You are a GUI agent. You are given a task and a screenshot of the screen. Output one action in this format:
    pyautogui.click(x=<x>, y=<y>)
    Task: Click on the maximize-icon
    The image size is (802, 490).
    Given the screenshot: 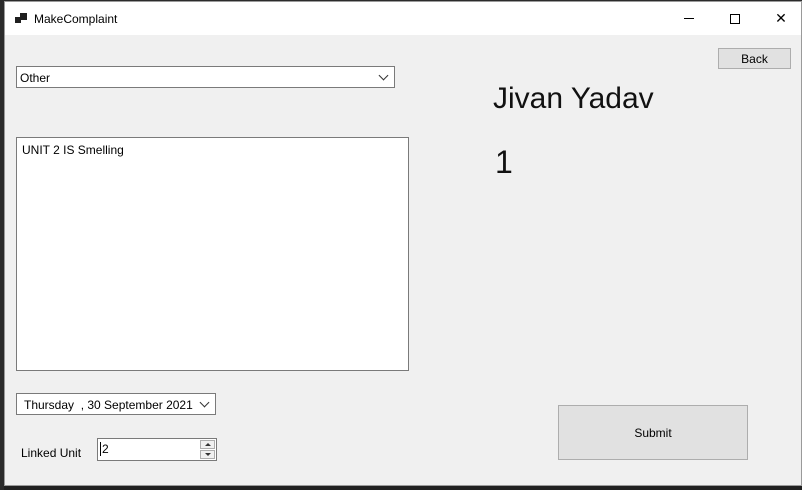 What is the action you would take?
    pyautogui.click(x=735, y=18)
    